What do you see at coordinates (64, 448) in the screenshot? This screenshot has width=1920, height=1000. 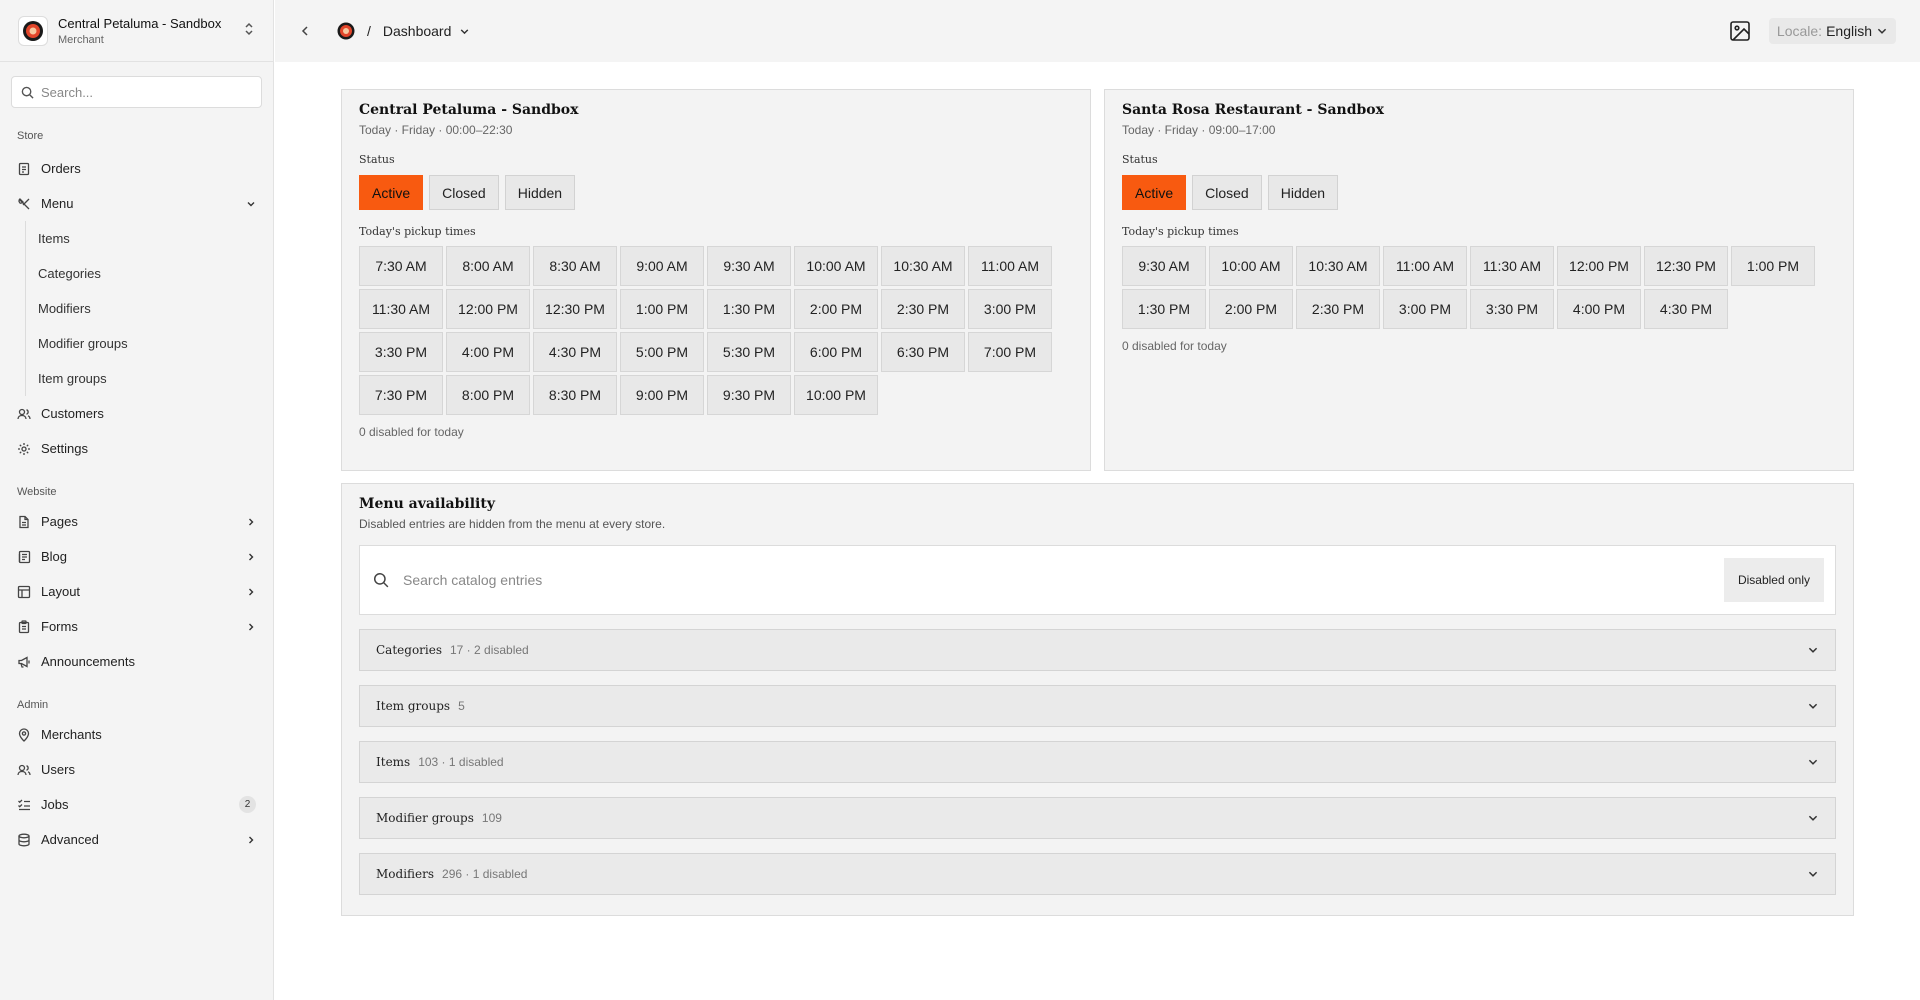 I see `sidebar-item-label: Settings` at bounding box center [64, 448].